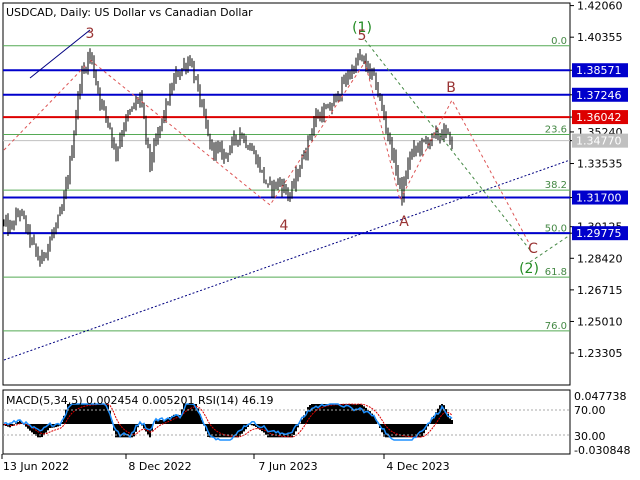  I want to click on fibo-label: 76.0, so click(556, 326).